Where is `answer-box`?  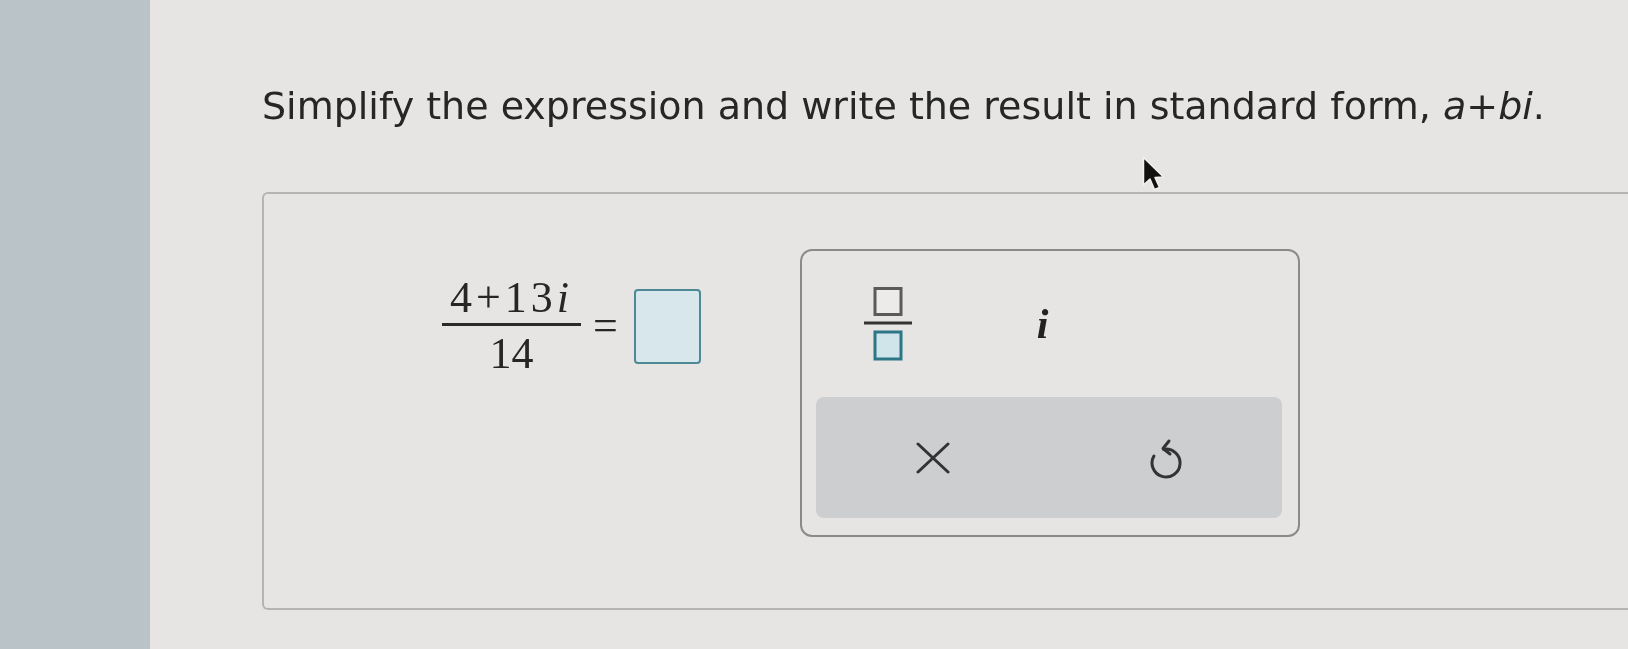 answer-box is located at coordinates (667, 326).